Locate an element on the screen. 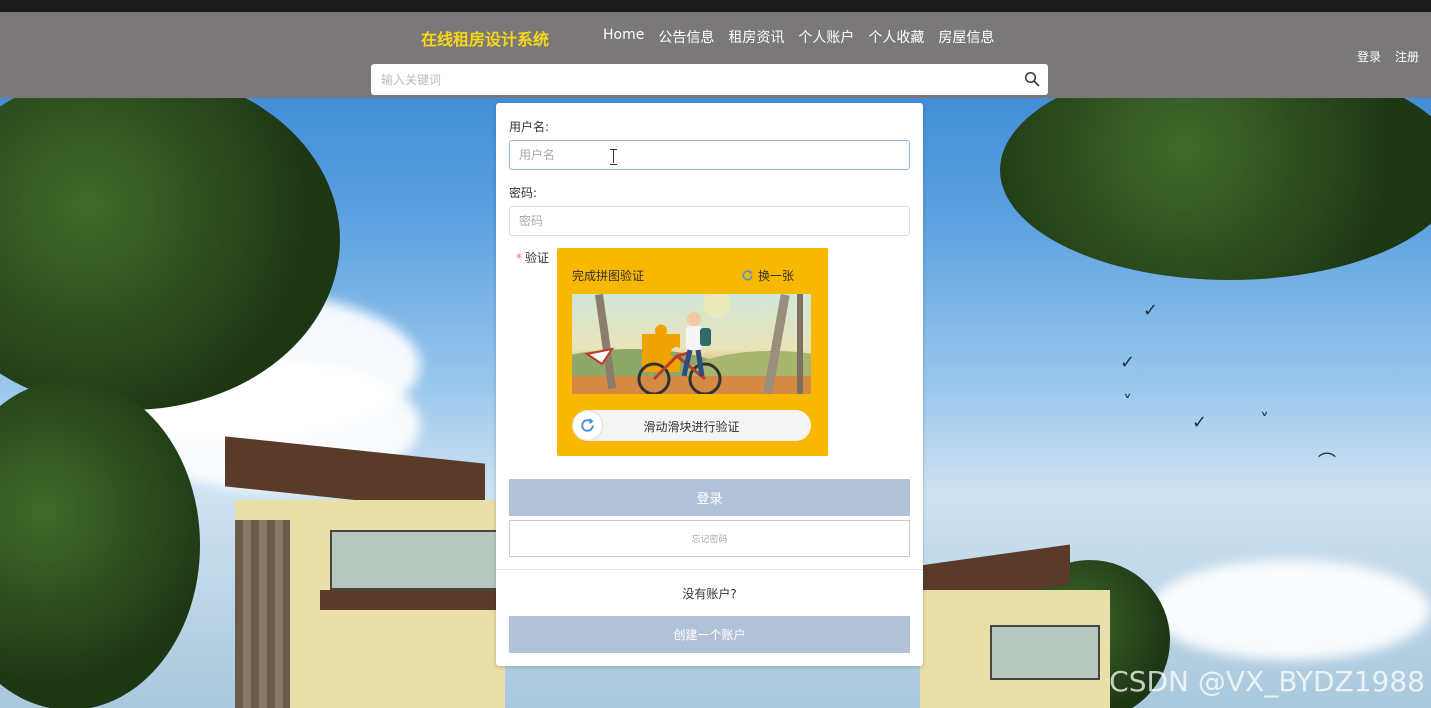 The width and height of the screenshot is (1431, 708). slider-handle is located at coordinates (587, 425).